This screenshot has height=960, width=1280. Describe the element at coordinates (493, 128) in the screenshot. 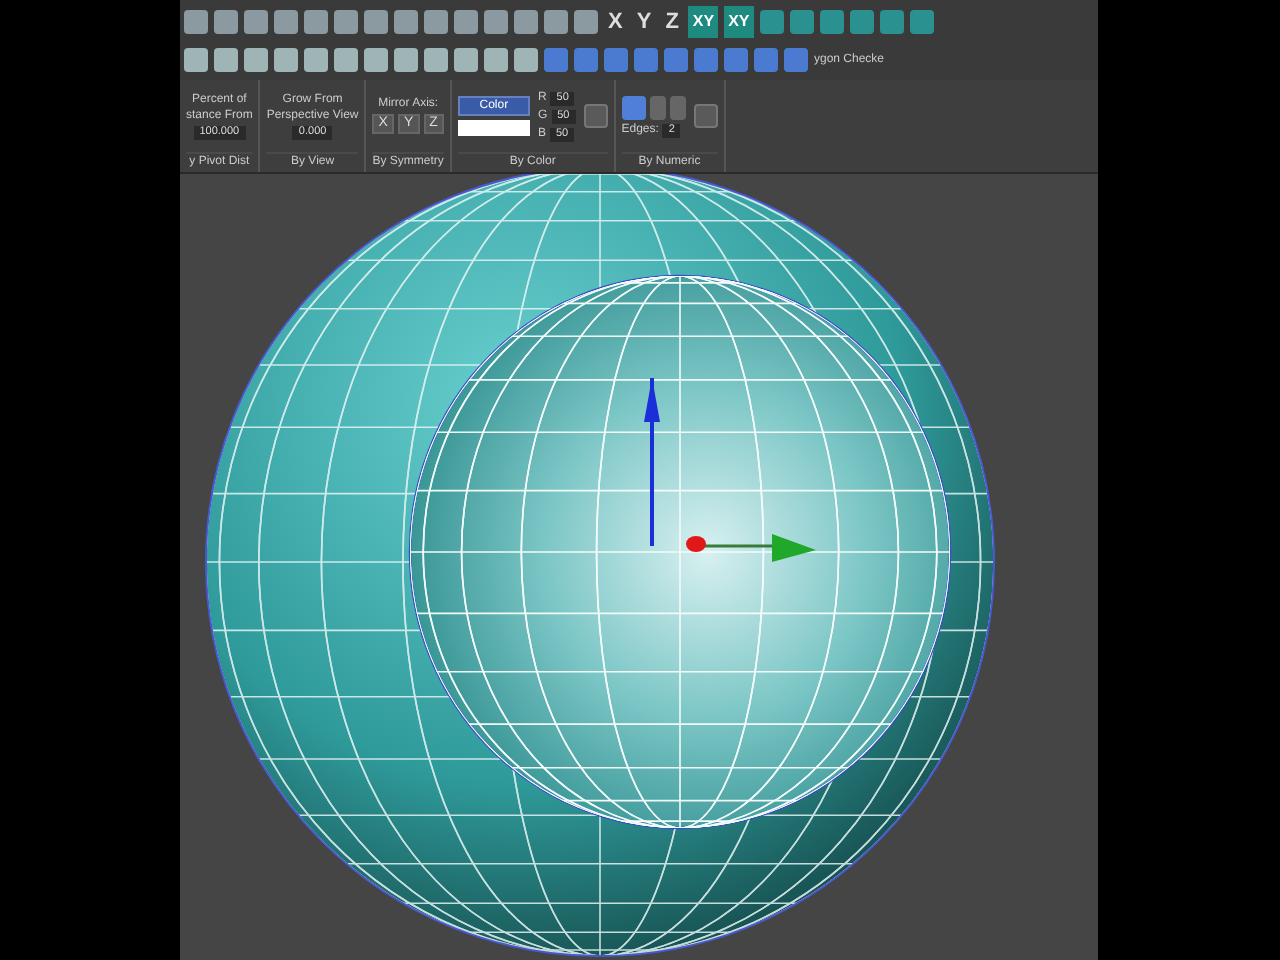

I see `color-swatch` at that location.